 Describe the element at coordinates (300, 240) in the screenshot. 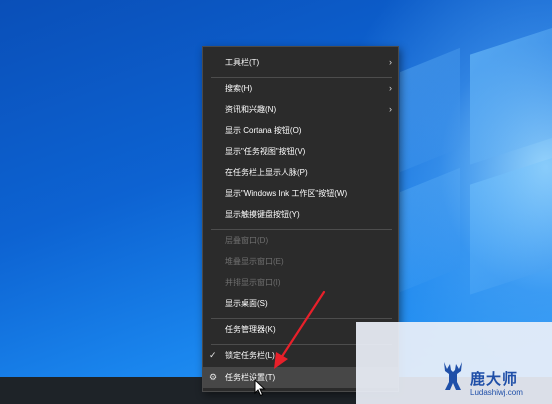

I see `menu-item-cascade-windows: 层叠窗口(D)` at that location.